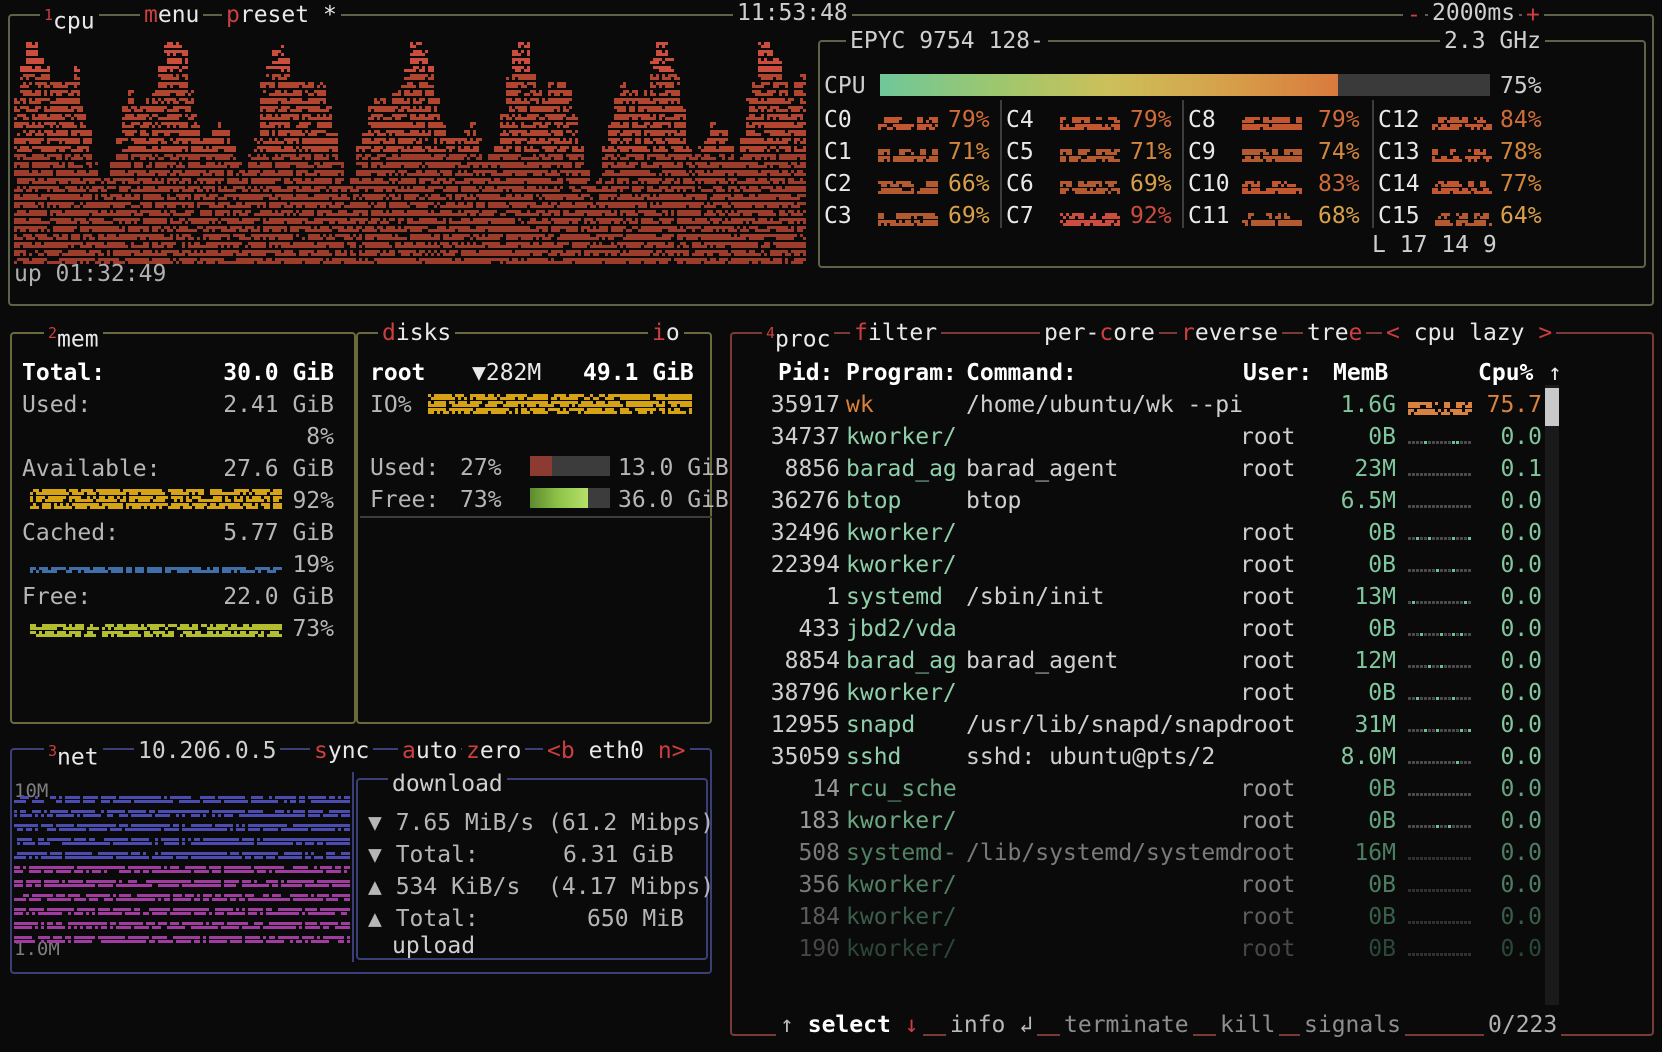  I want to click on mem-row-value-3: 5.77 GiB, so click(278, 533).